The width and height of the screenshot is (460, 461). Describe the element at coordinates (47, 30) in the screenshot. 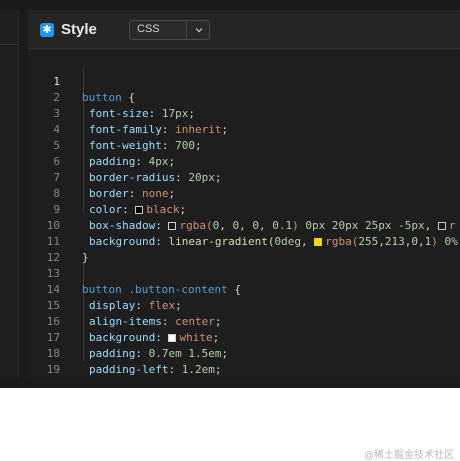

I see `asterisk-icon: ✱` at that location.